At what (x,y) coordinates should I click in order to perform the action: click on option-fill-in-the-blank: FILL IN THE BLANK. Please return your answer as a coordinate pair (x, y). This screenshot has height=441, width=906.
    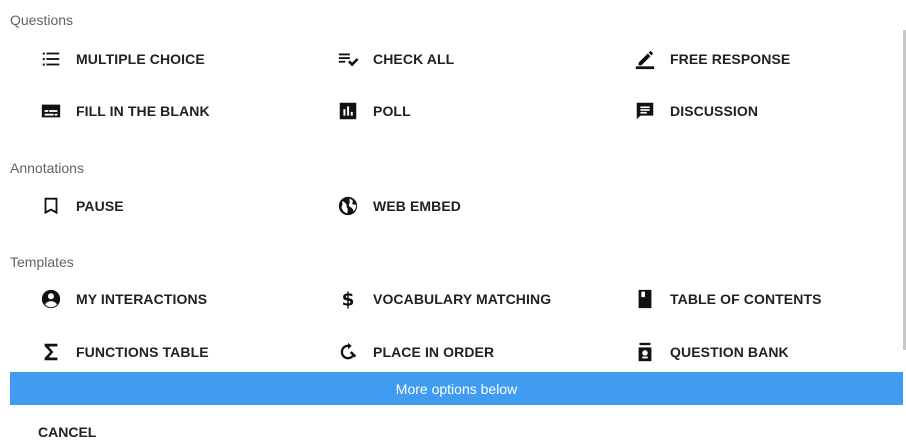
    Looking at the image, I should click on (124, 111).